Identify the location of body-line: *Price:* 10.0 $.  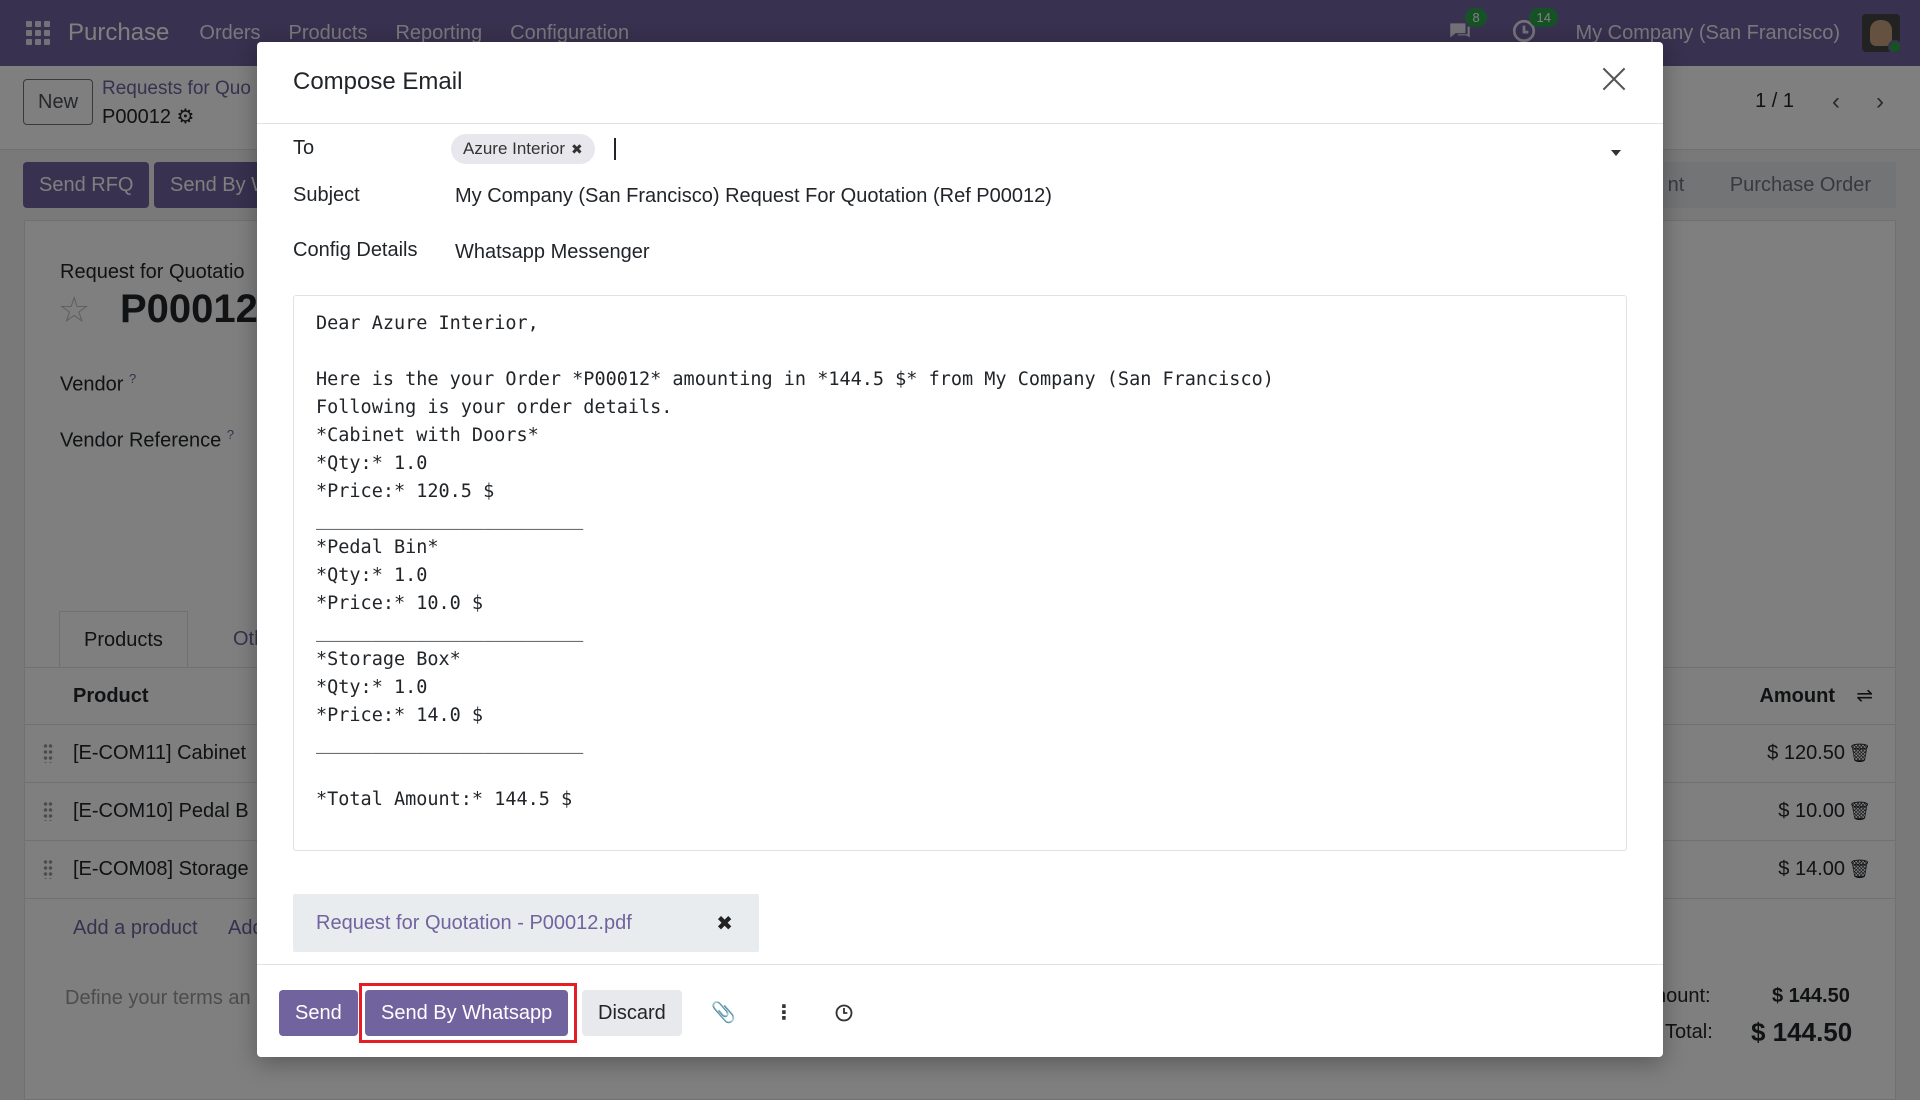
(400, 603).